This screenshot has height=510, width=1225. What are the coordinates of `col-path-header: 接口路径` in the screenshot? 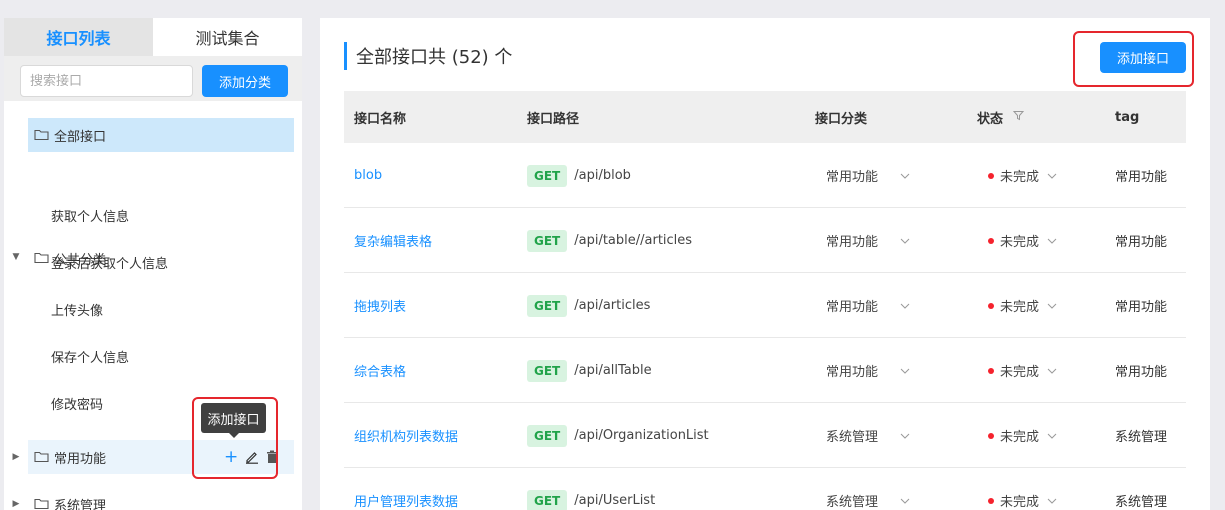 It's located at (553, 119).